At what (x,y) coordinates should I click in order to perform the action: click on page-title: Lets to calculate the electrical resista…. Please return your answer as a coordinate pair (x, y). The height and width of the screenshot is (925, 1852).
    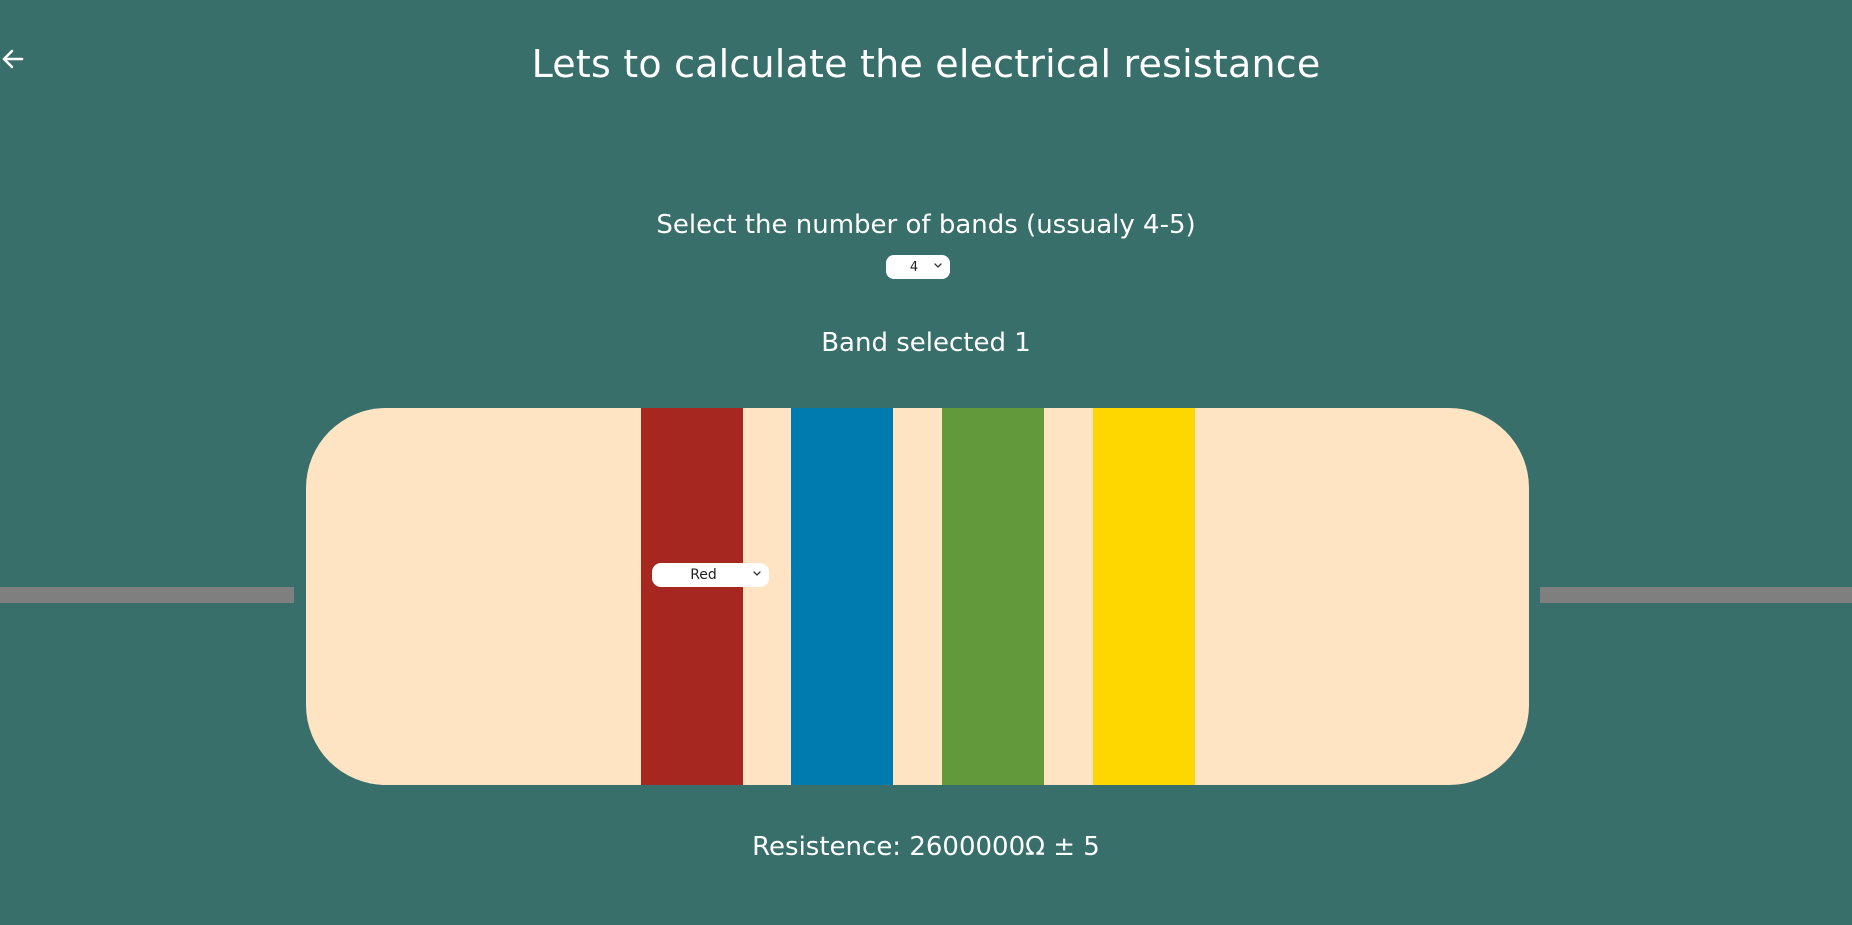
    Looking at the image, I should click on (926, 64).